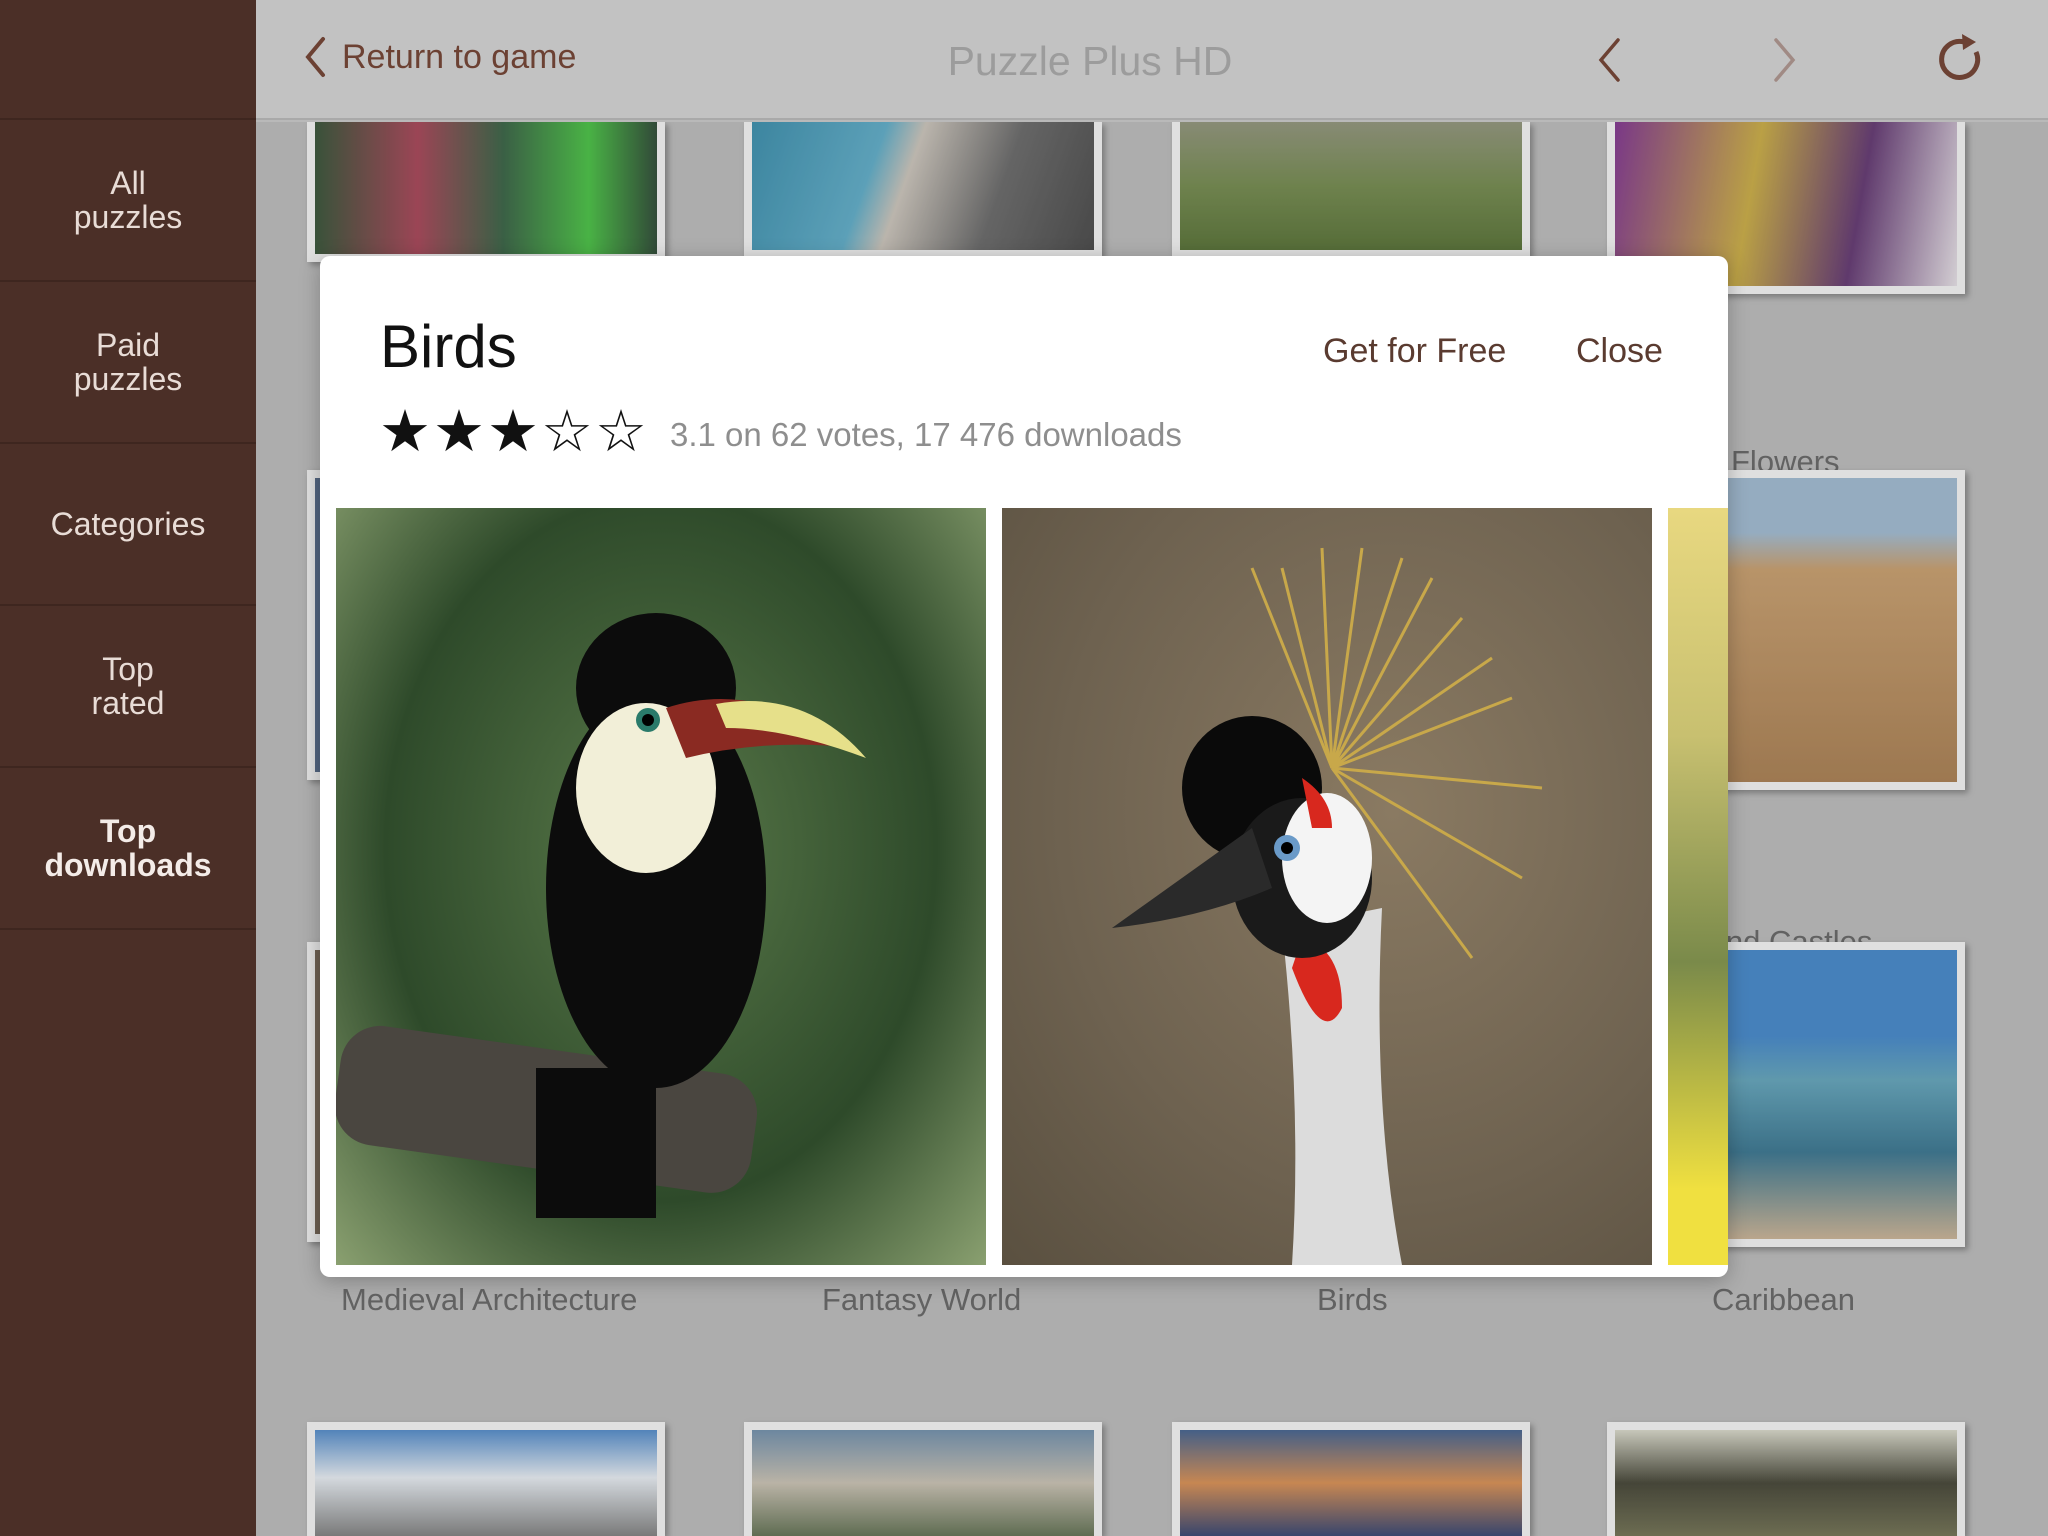  What do you see at coordinates (128, 687) in the screenshot?
I see `sidebar-item-top-rated: Top rated` at bounding box center [128, 687].